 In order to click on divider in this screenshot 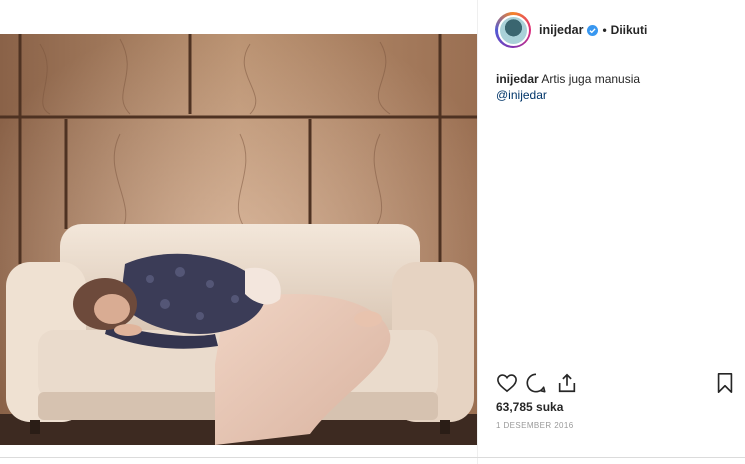, I will do `click(372, 460)`.